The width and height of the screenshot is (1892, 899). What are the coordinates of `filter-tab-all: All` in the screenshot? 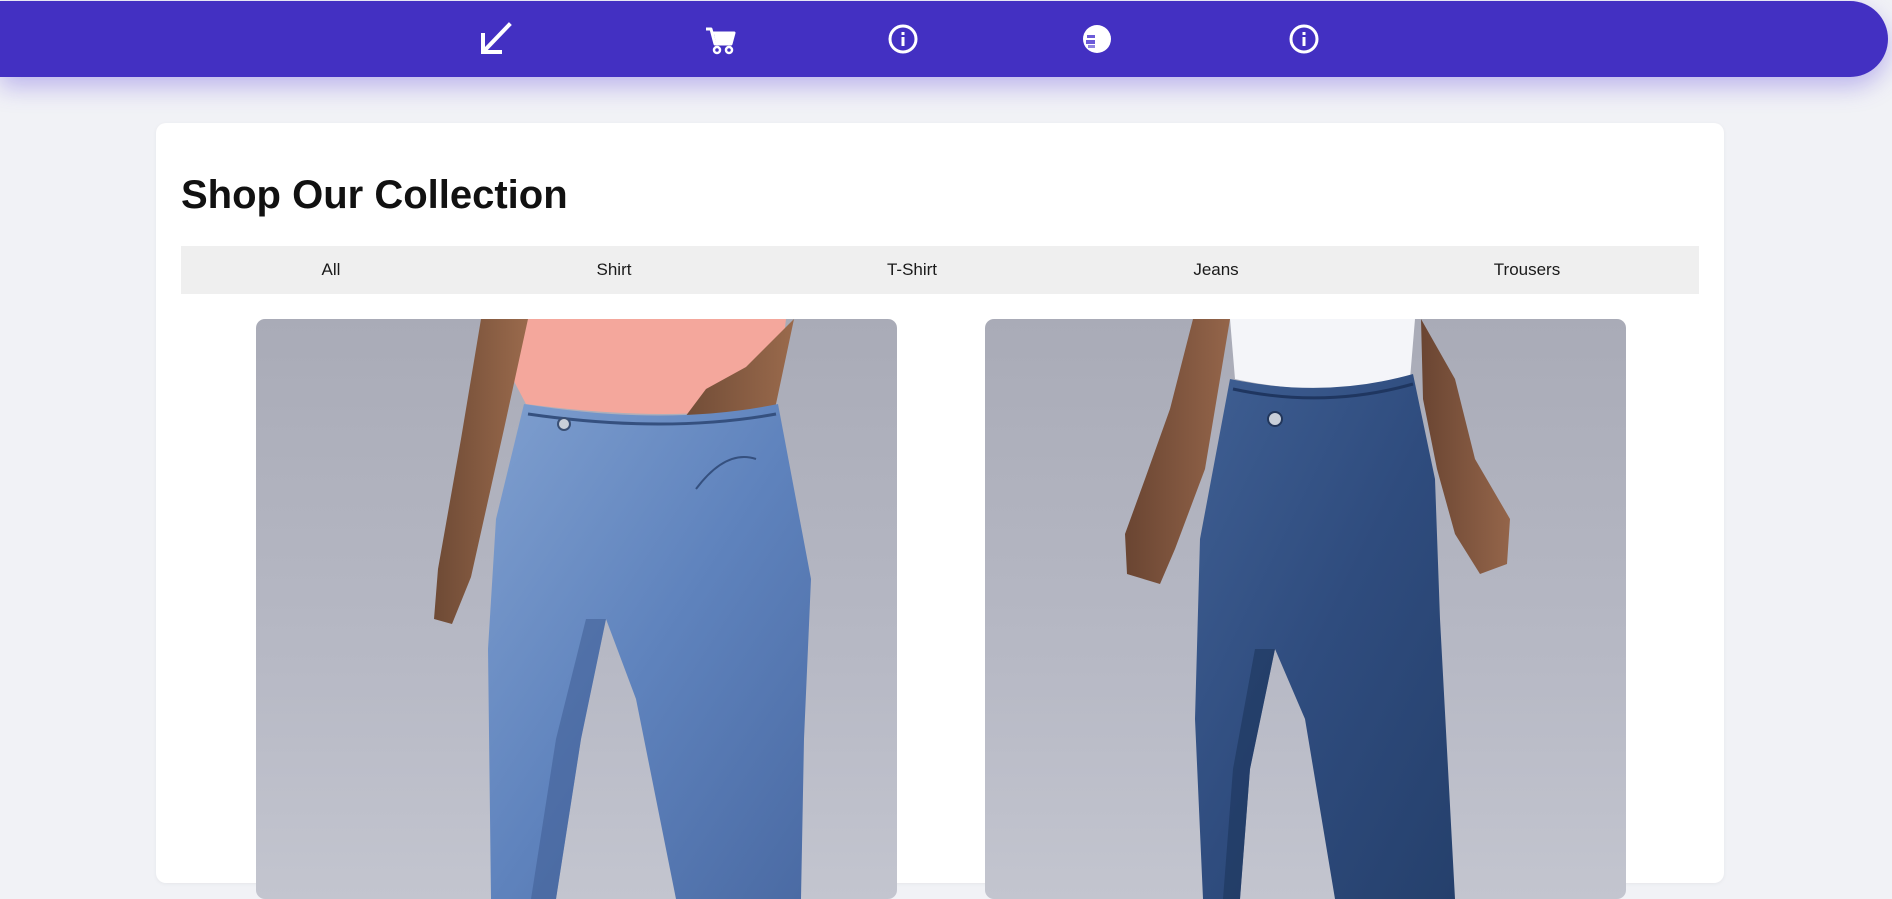 It's located at (331, 270).